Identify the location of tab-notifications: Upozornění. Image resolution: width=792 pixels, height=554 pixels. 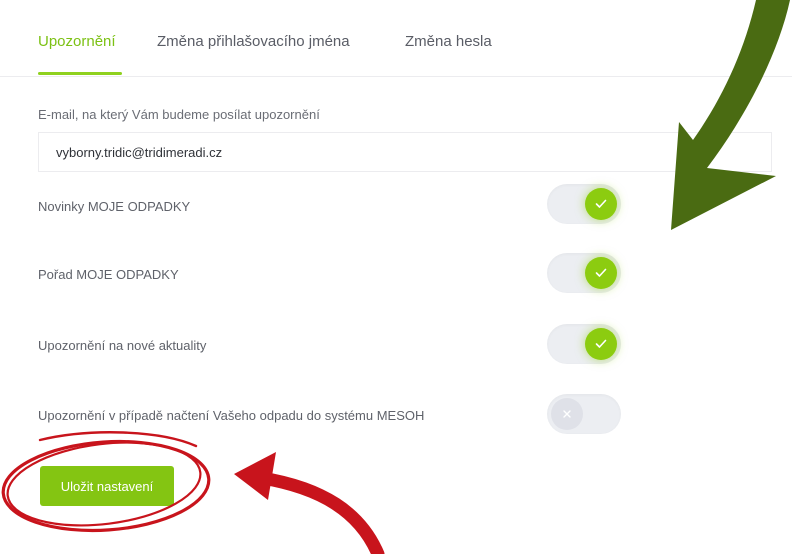
(77, 41).